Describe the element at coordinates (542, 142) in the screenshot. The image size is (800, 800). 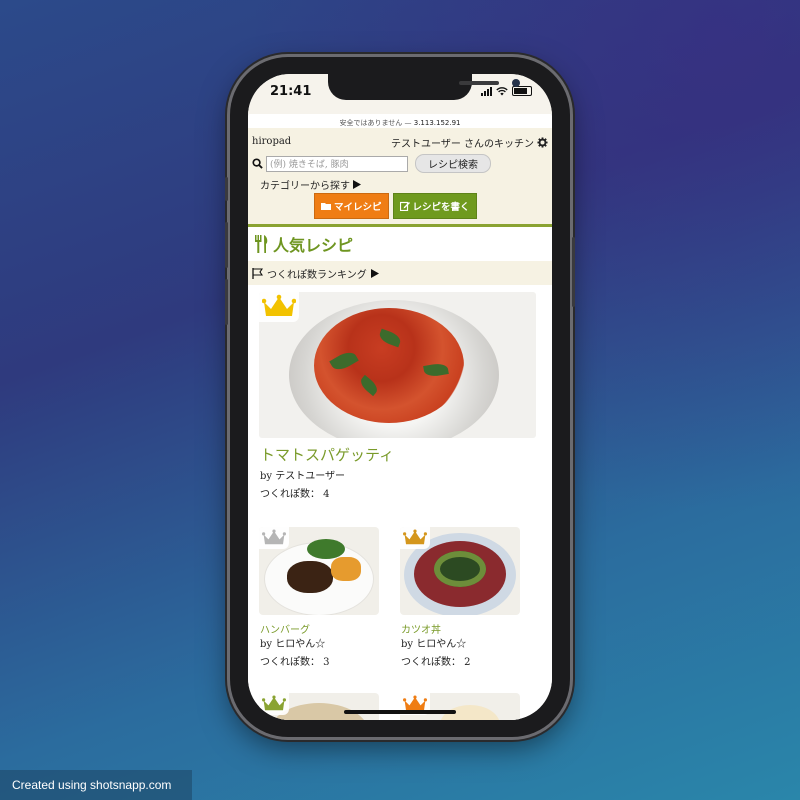
I see `gear-icon` at that location.